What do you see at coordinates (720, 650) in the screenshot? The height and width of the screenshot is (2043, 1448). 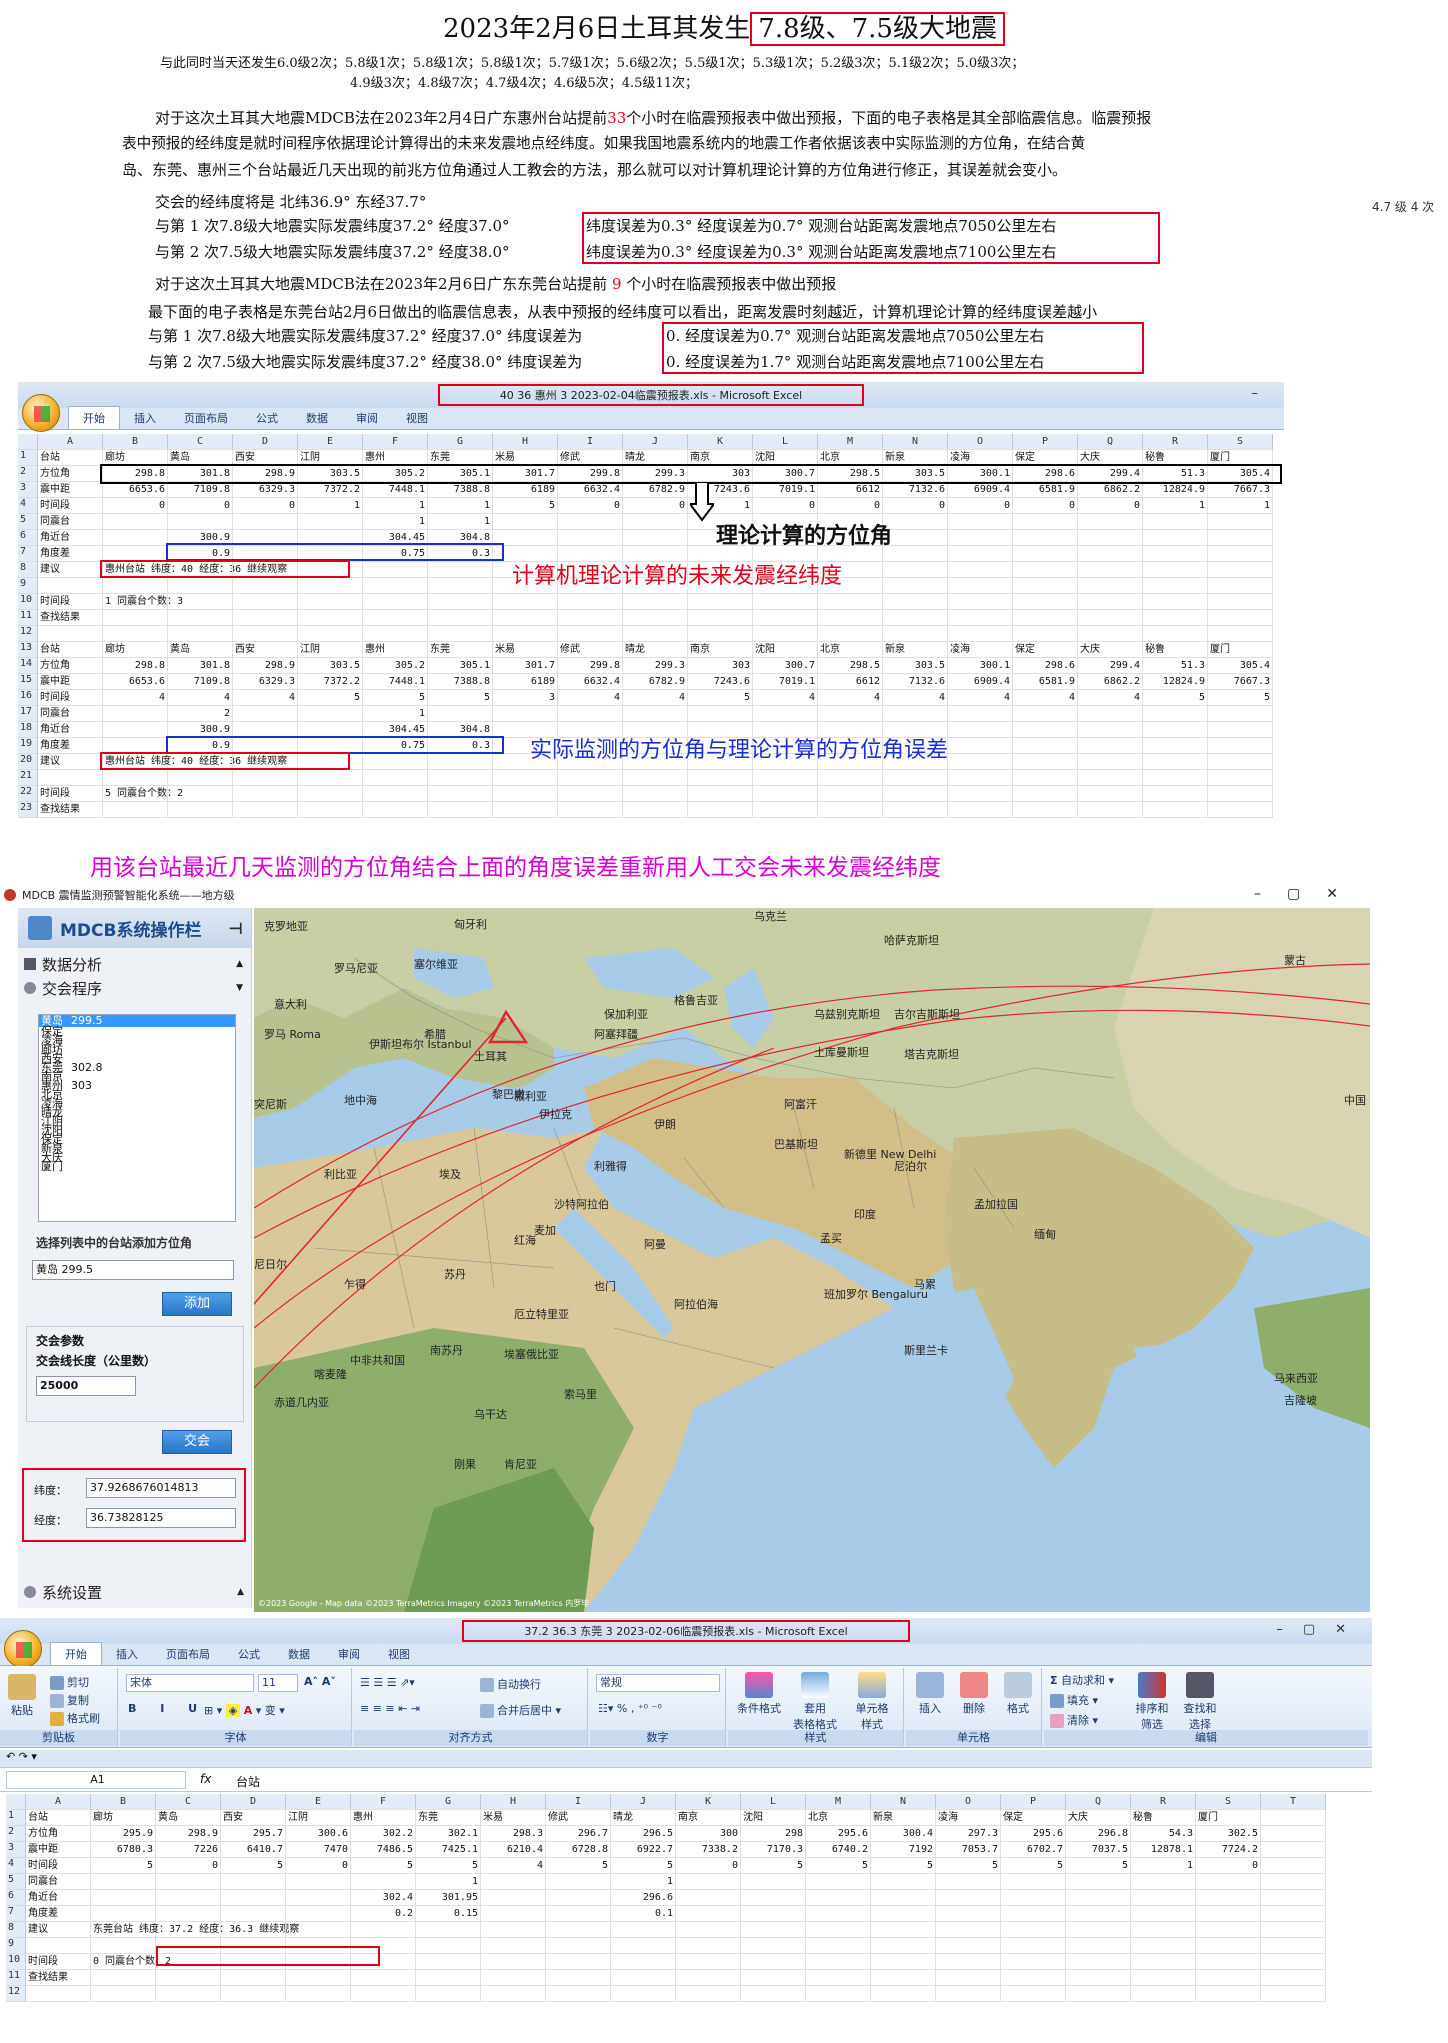 I see `table-cell: 南京` at bounding box center [720, 650].